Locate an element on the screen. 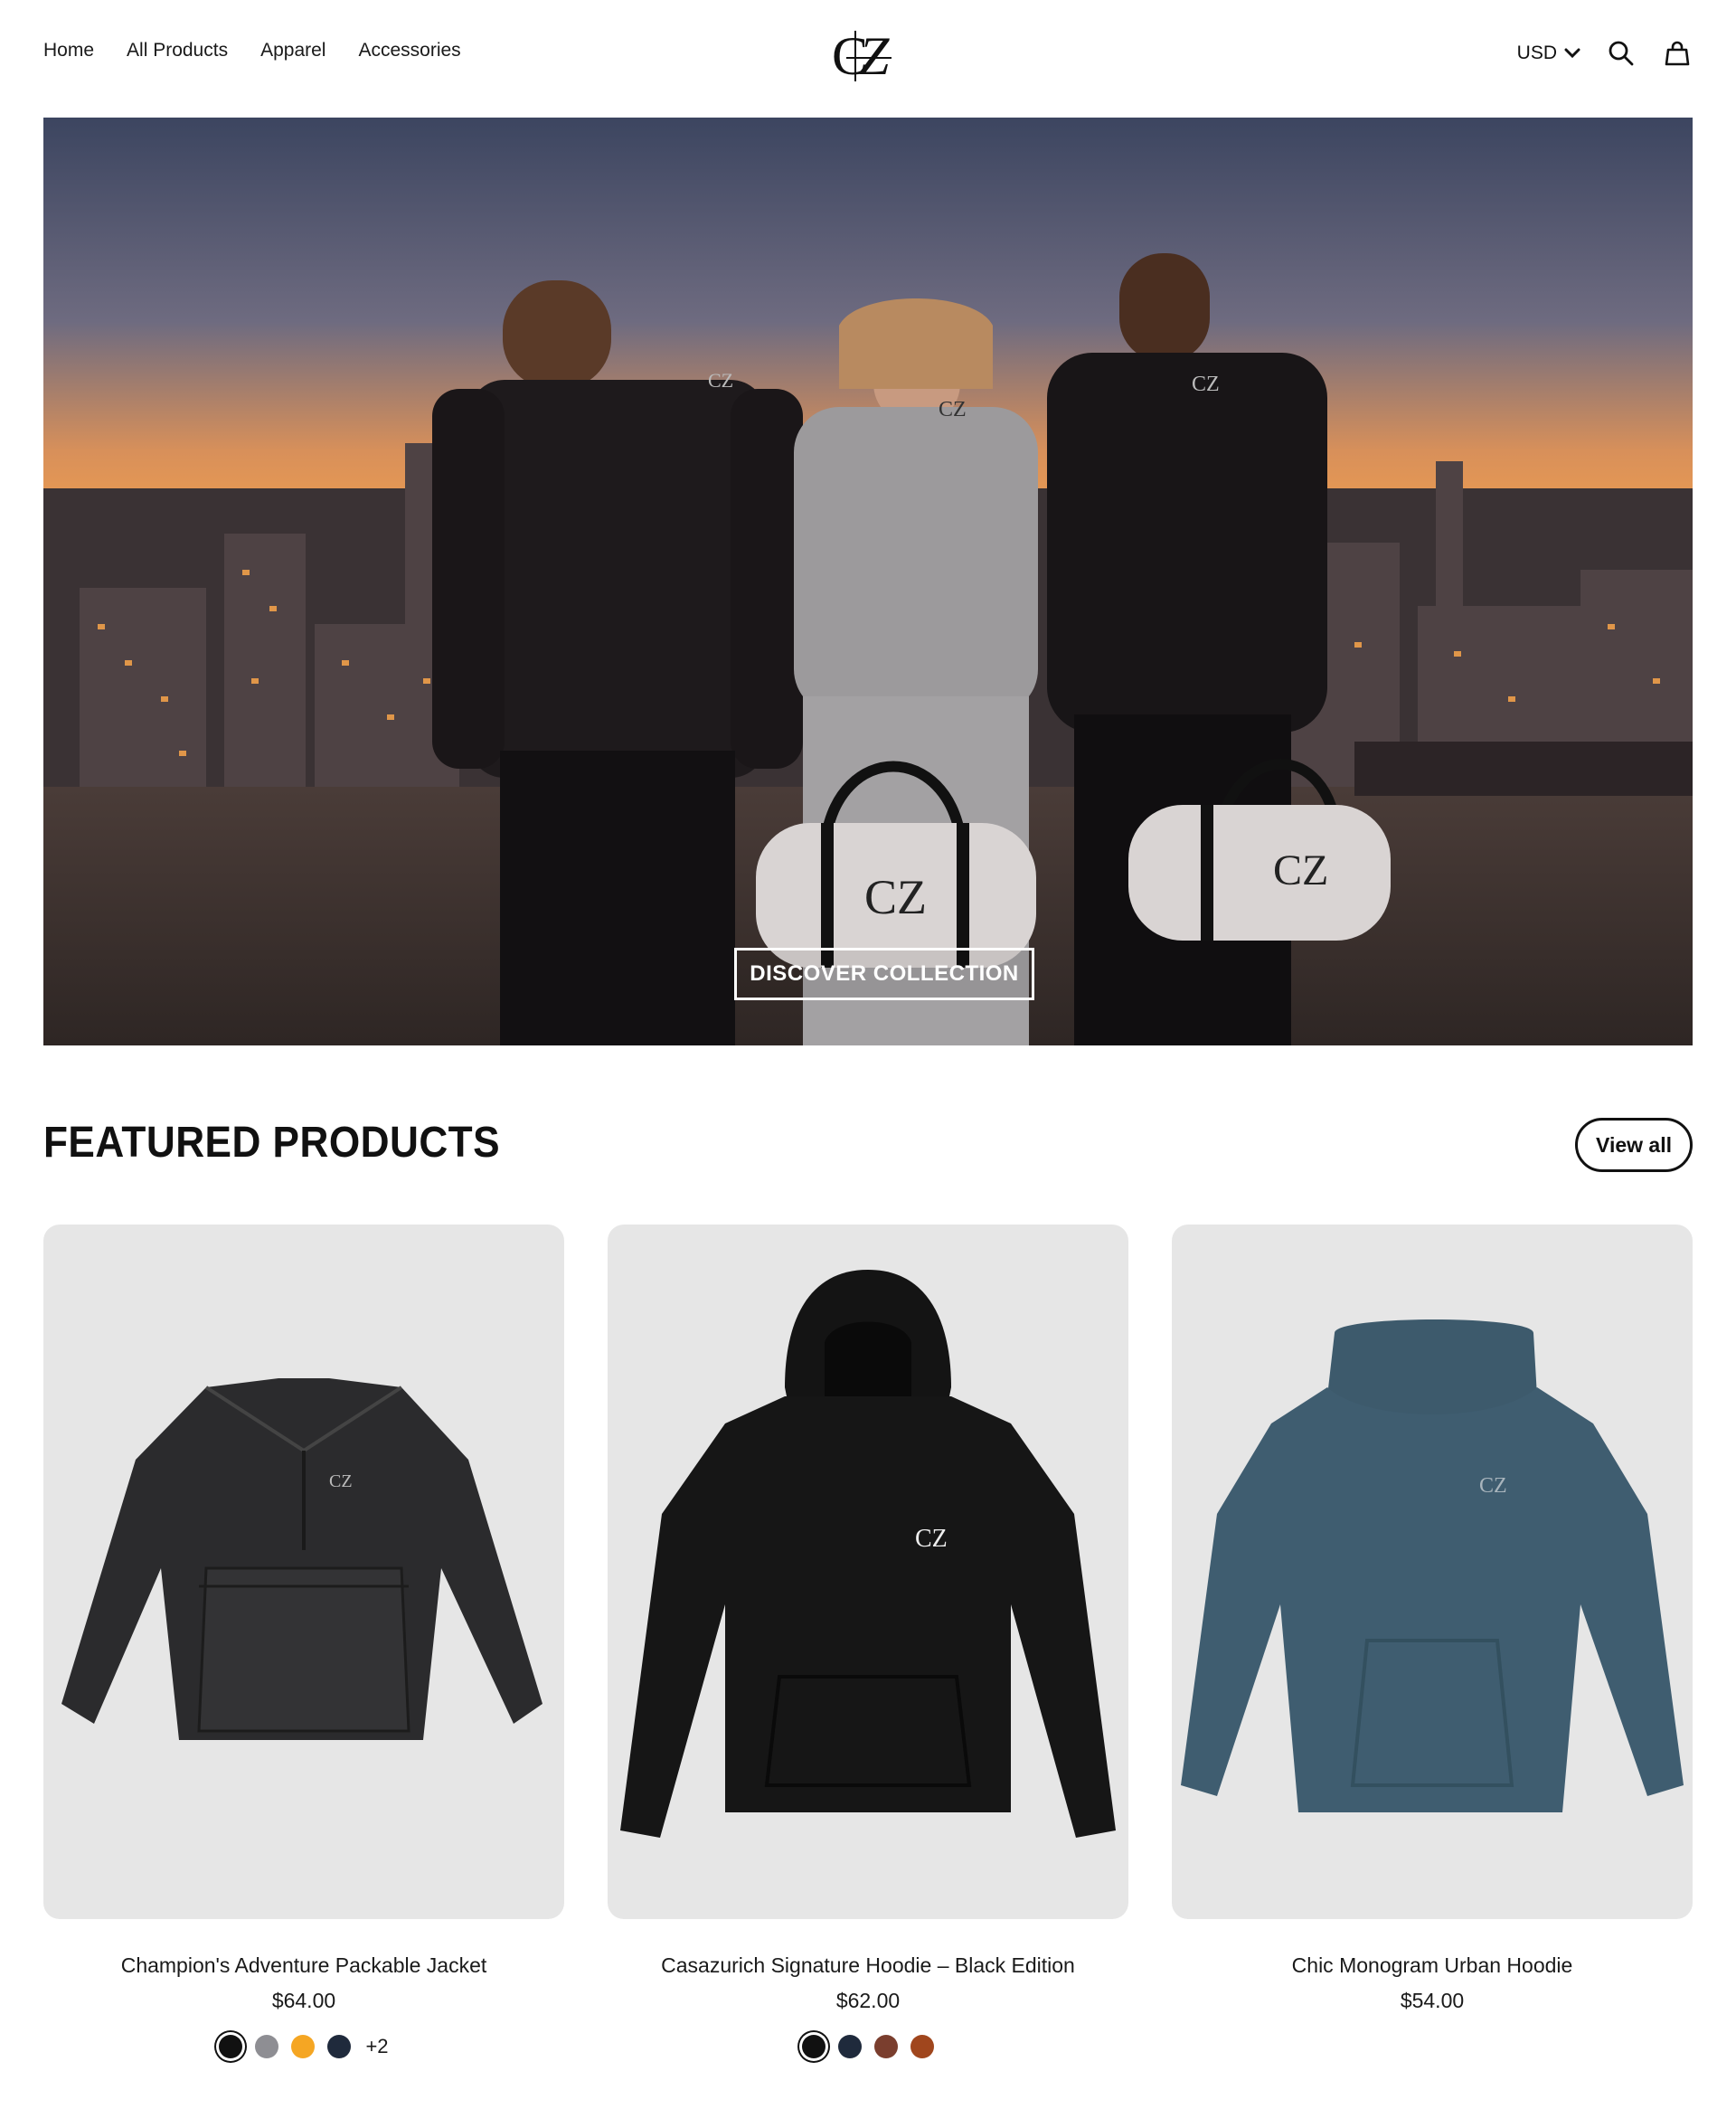 This screenshot has height=2109, width=1736. currency-selector: USD is located at coordinates (1549, 54).